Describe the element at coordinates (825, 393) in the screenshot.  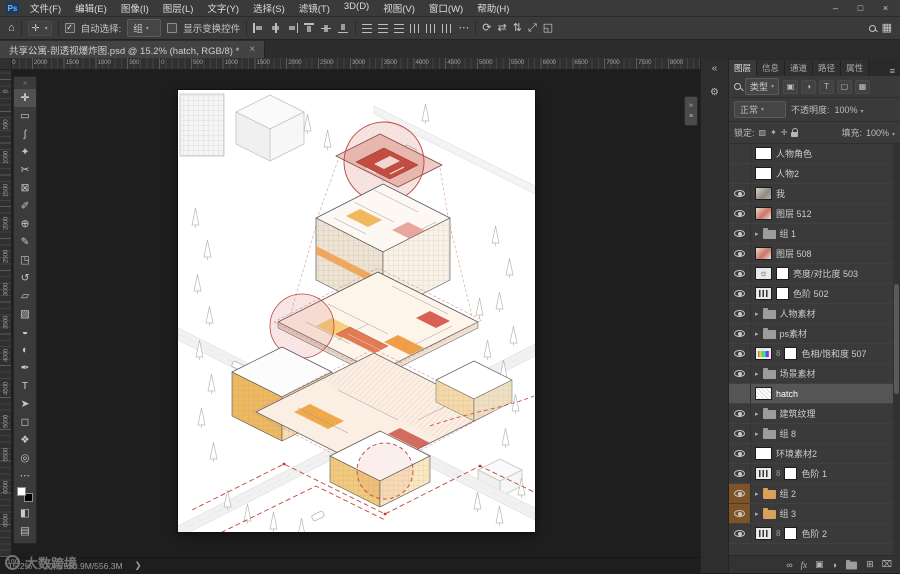
I see `layer-row-main: hatch` at that location.